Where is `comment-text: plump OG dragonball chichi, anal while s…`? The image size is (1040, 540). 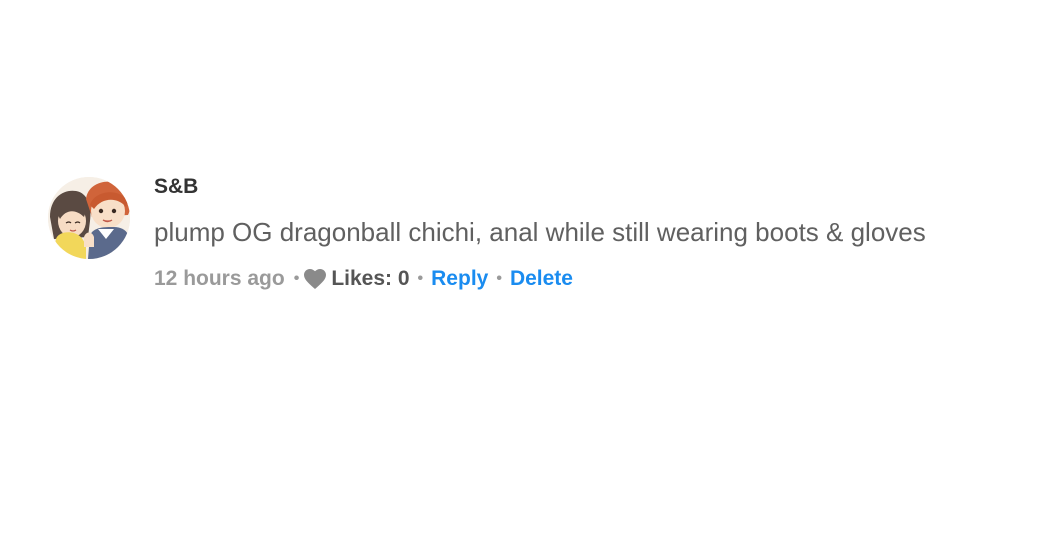 comment-text: plump OG dragonball chichi, anal while s… is located at coordinates (540, 232).